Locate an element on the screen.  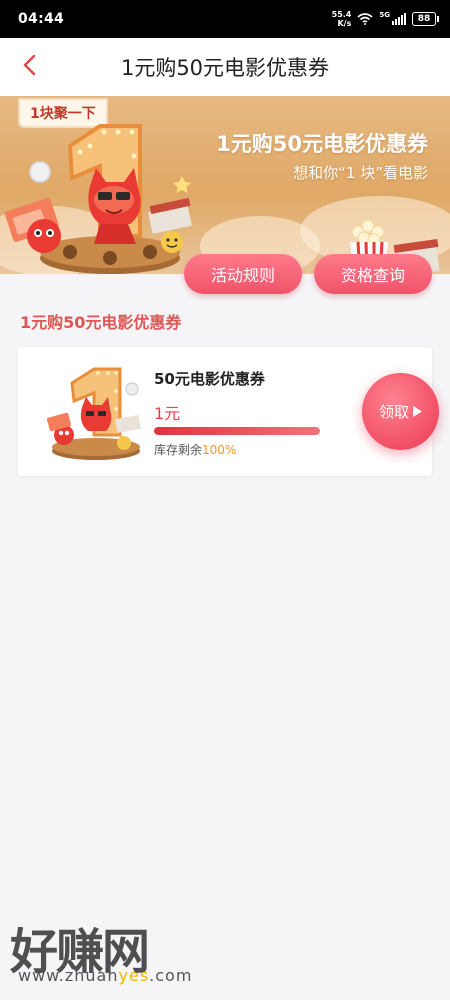
coupon-name: 50元电影优惠券 is located at coordinates (209, 379).